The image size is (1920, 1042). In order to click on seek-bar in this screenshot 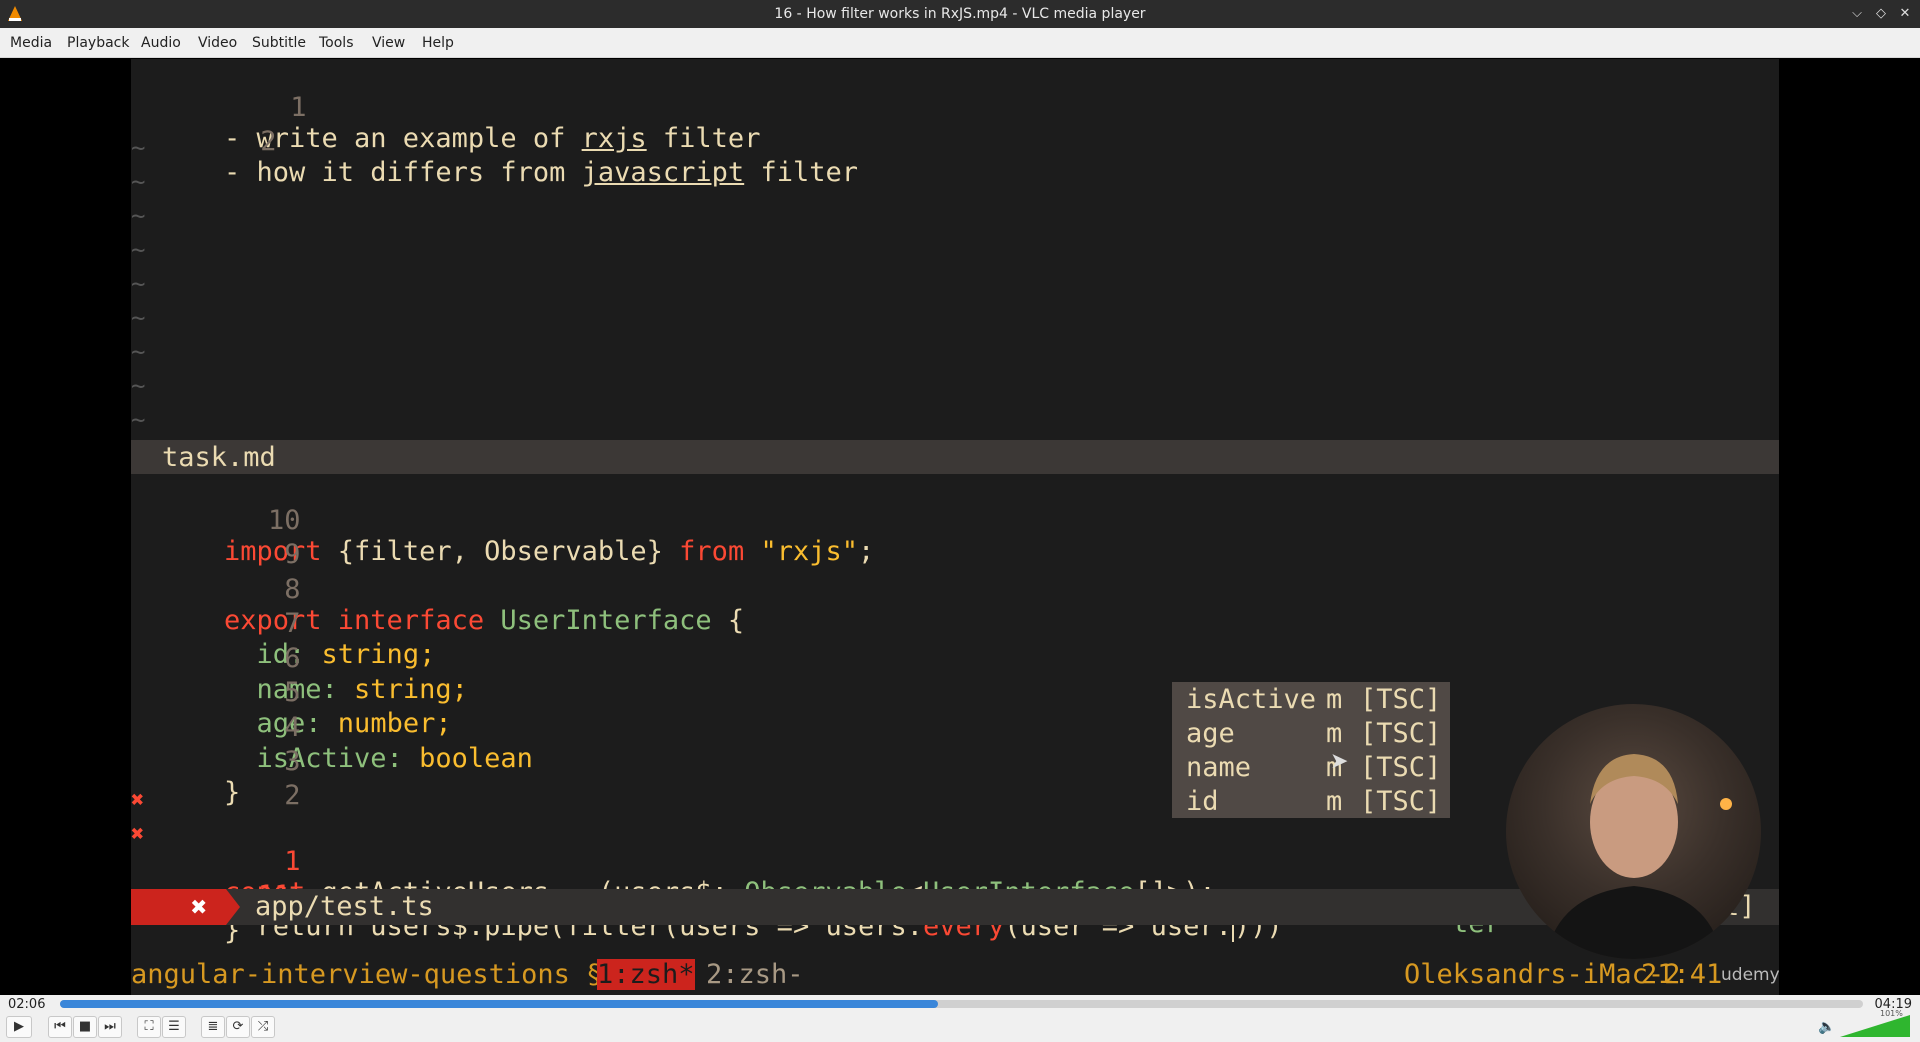, I will do `click(961, 1004)`.